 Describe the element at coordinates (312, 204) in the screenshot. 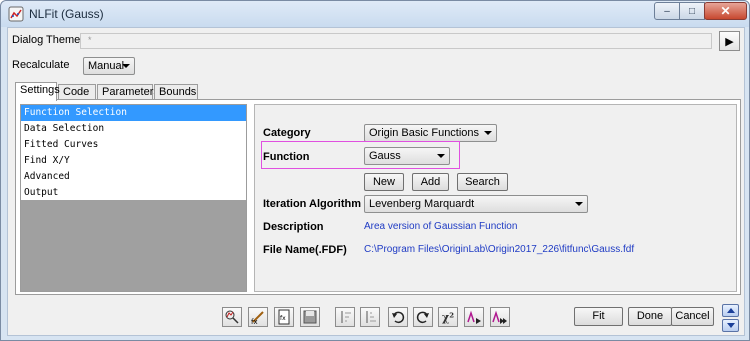

I see `iteration-algorithm-label: Iteration Algorithm` at that location.